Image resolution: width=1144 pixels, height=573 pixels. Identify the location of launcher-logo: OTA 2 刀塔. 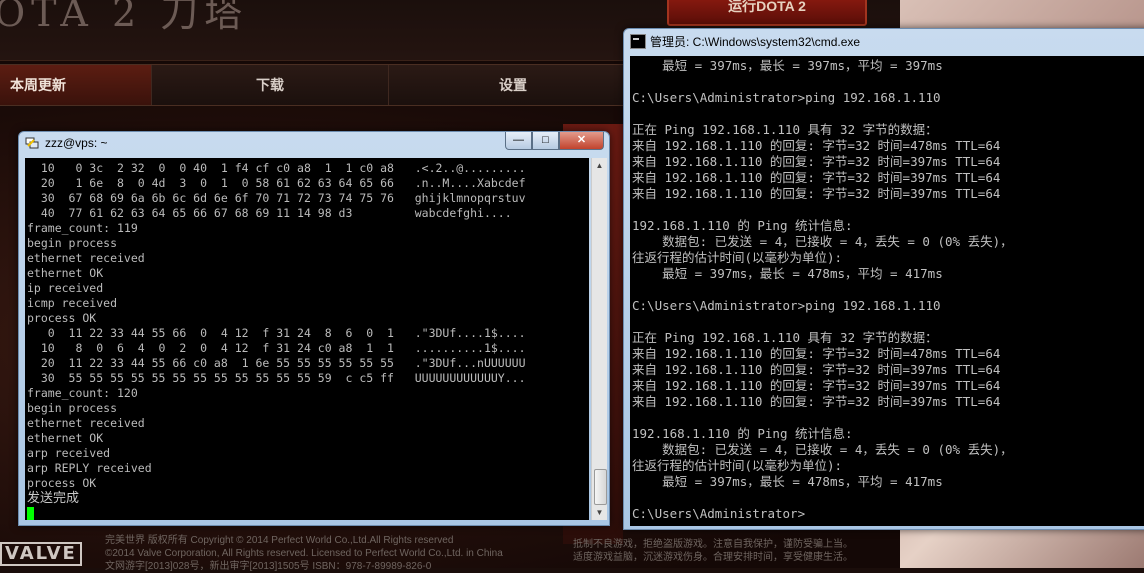
(124, 17).